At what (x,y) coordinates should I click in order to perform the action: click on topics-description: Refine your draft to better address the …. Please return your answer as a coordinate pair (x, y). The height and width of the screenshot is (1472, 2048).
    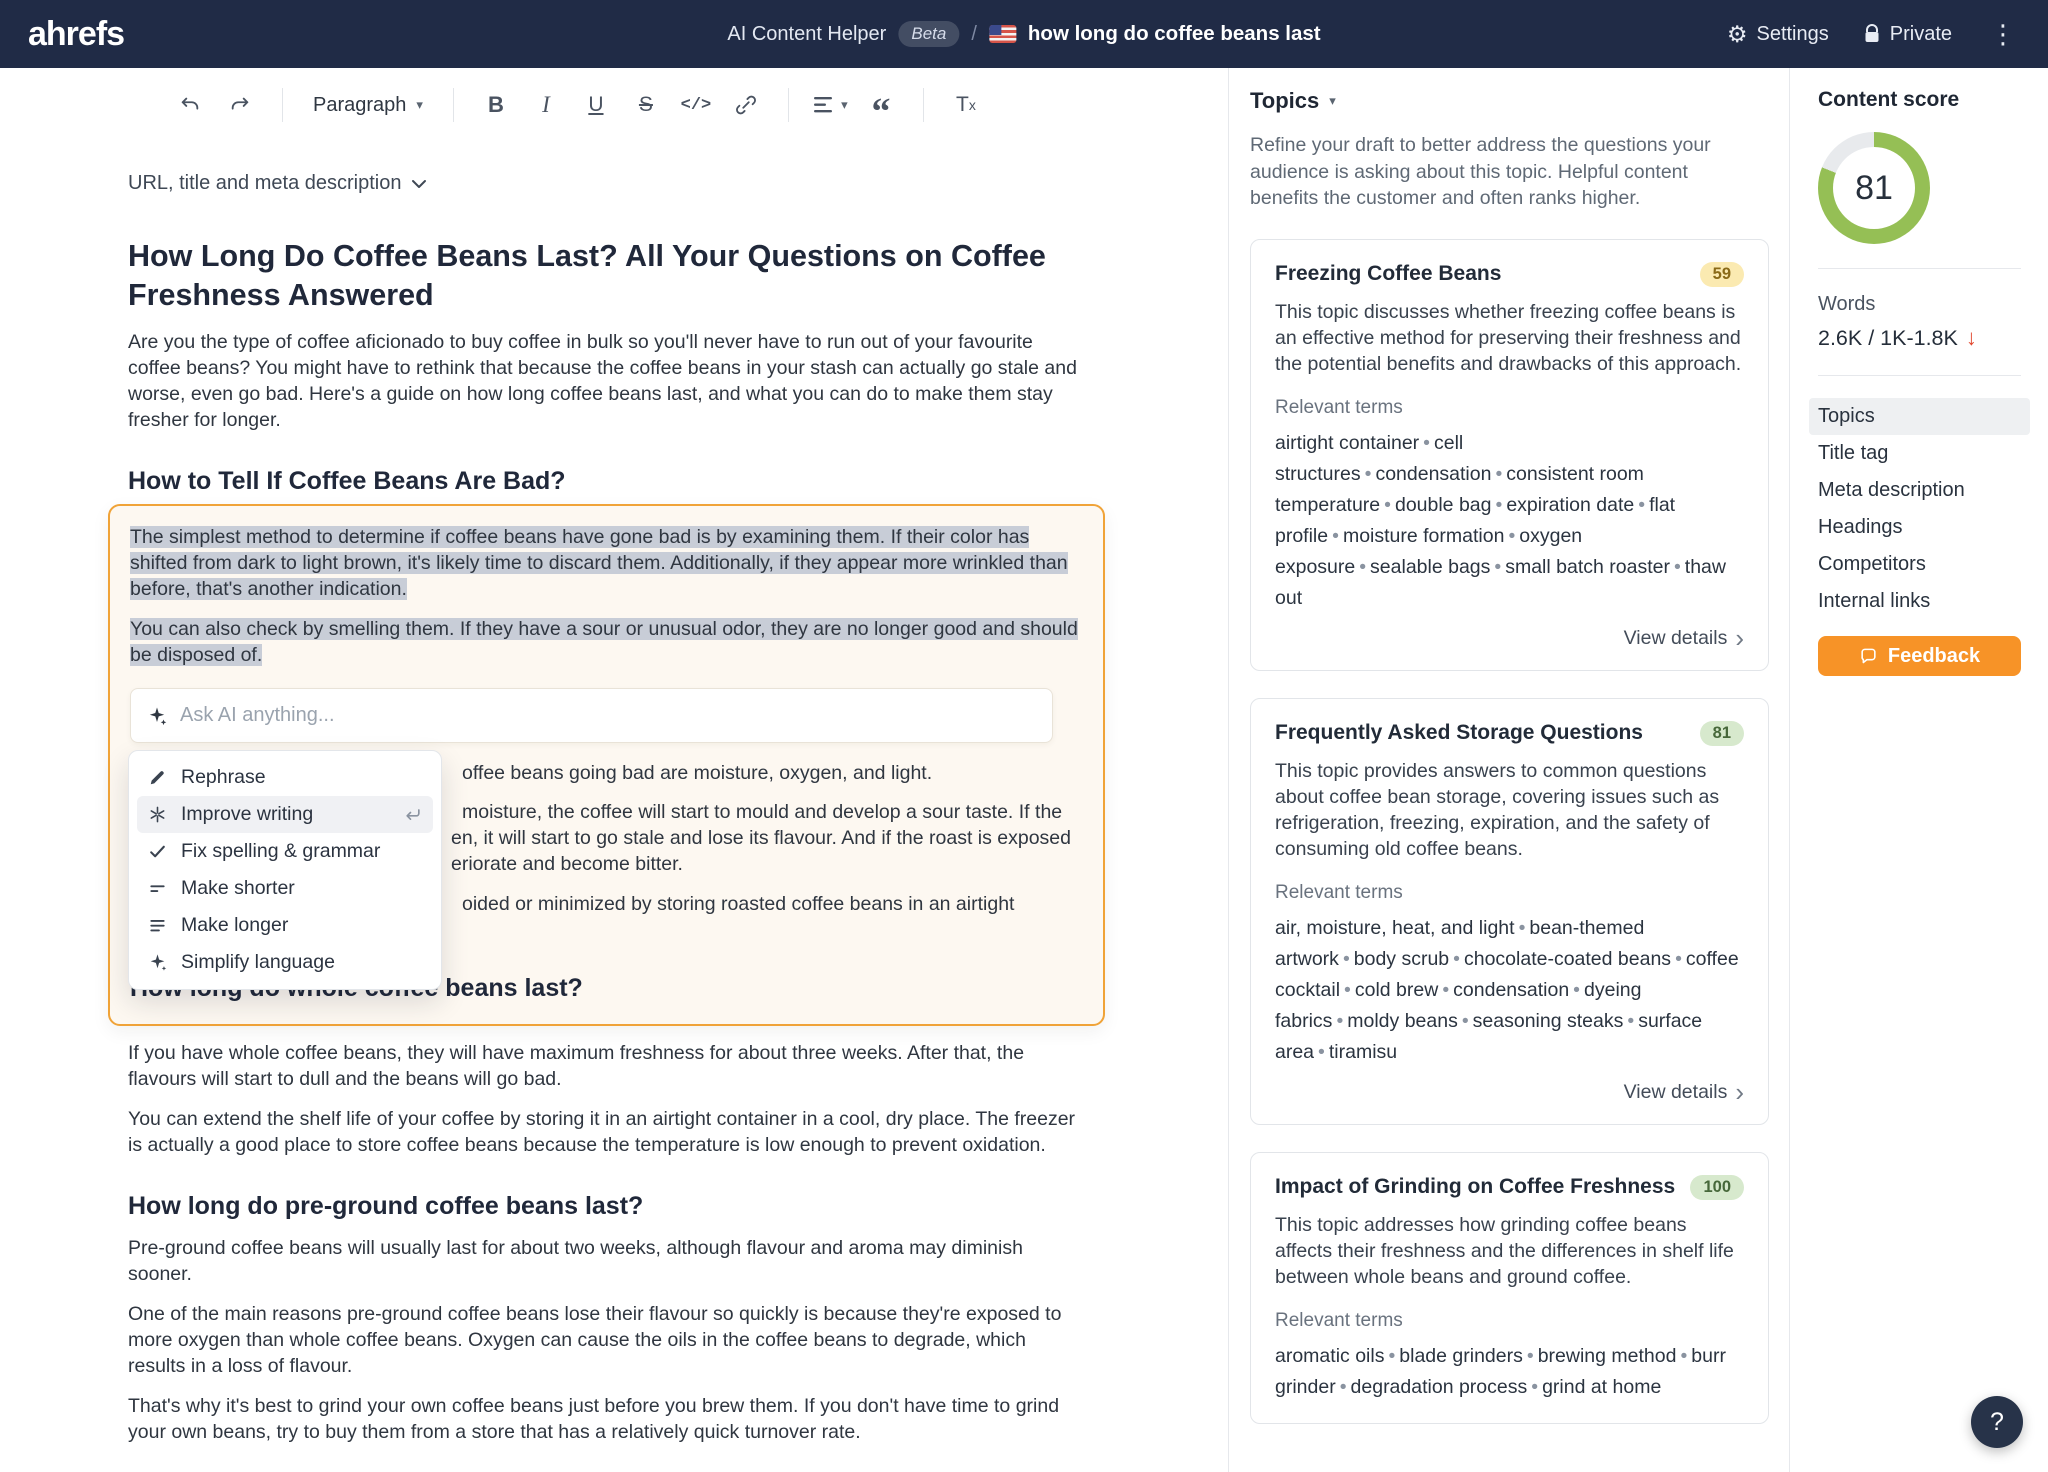
    Looking at the image, I should click on (1480, 171).